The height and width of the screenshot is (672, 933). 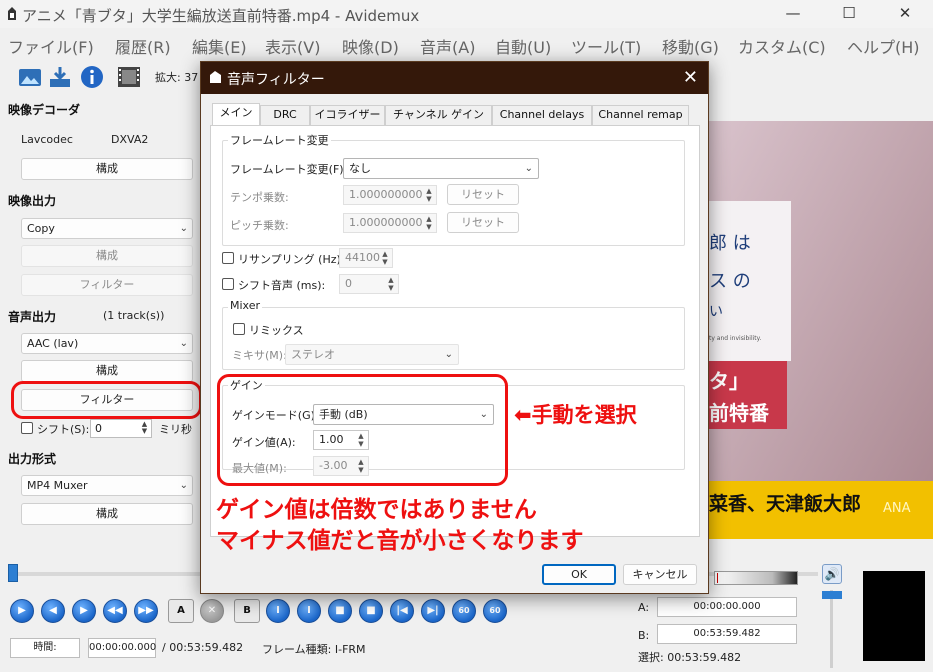 I want to click on tab-equalizer: イコライザー, so click(x=347, y=115).